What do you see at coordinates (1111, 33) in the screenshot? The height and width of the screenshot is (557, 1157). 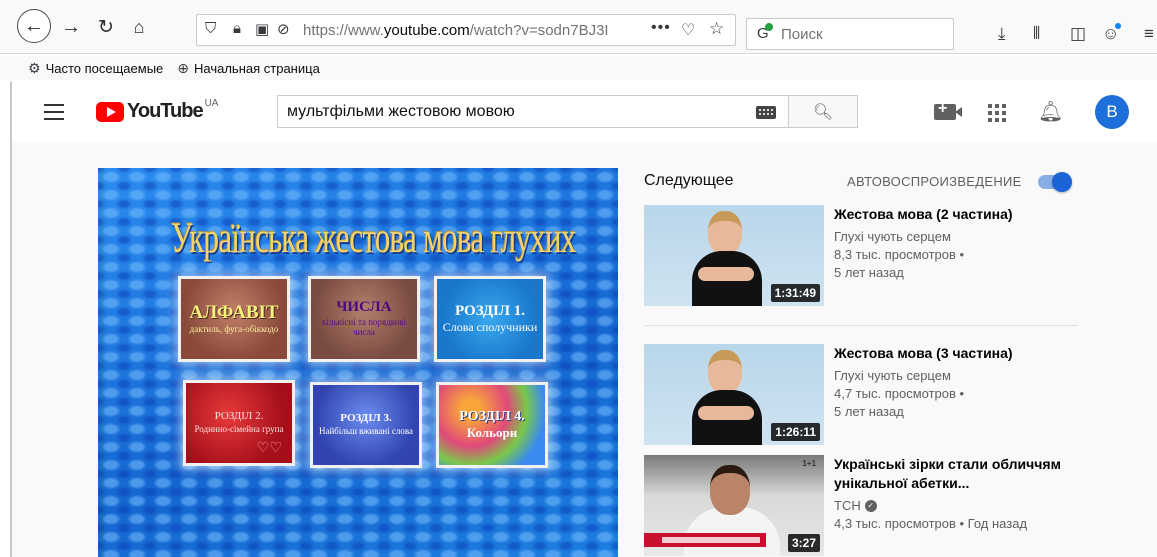 I see `account-icon: ☺` at bounding box center [1111, 33].